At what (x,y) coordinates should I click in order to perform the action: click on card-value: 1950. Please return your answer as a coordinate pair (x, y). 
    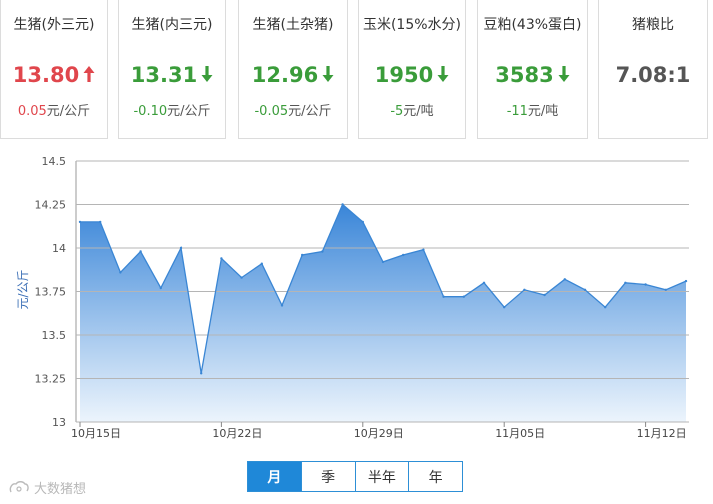
    Looking at the image, I should click on (412, 75).